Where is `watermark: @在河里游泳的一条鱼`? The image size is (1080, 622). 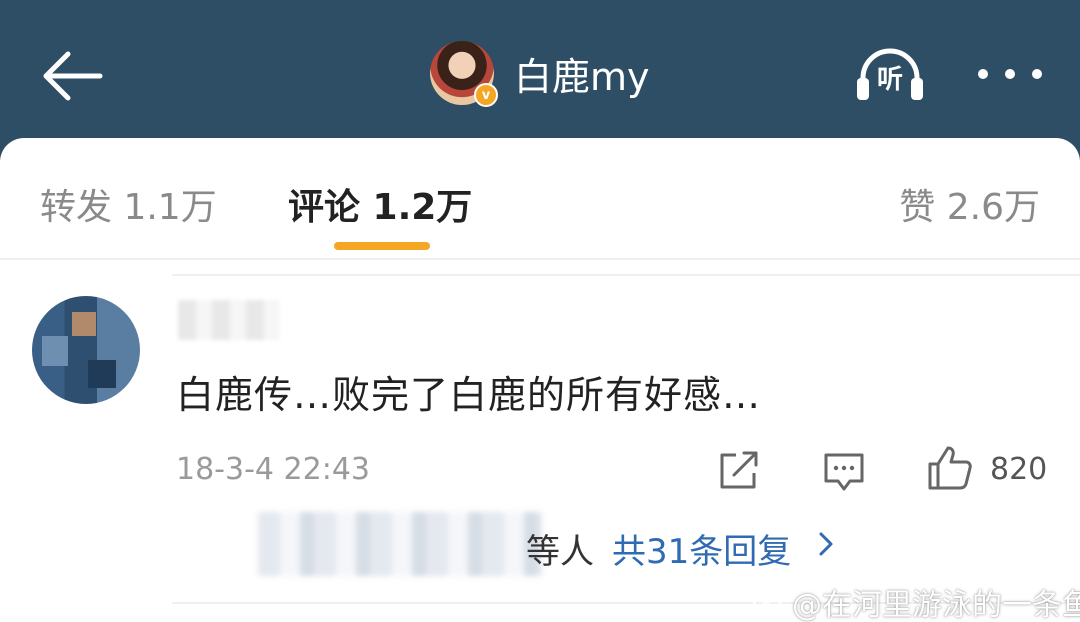 watermark: @在河里游泳的一条鱼 is located at coordinates (916, 601).